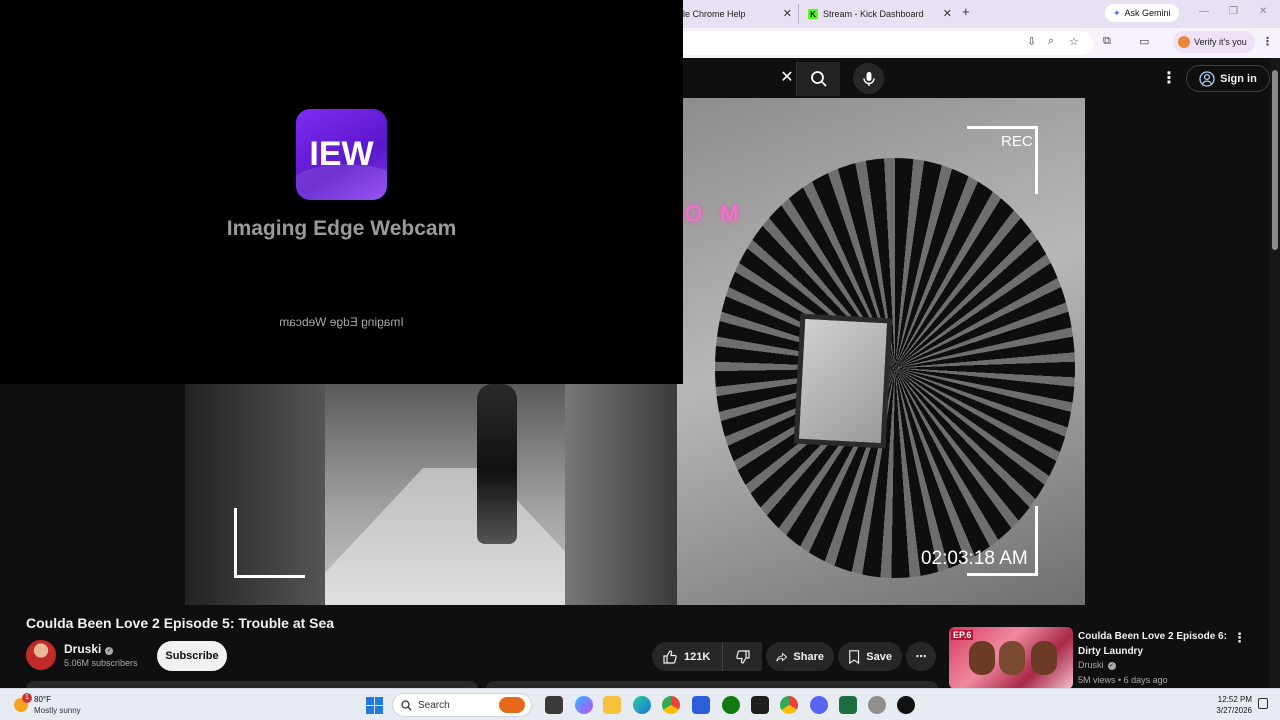 The height and width of the screenshot is (720, 1280). Describe the element at coordinates (1230, 705) in the screenshot. I see `system-clock: 12:52 PM 3/27/2026` at that location.